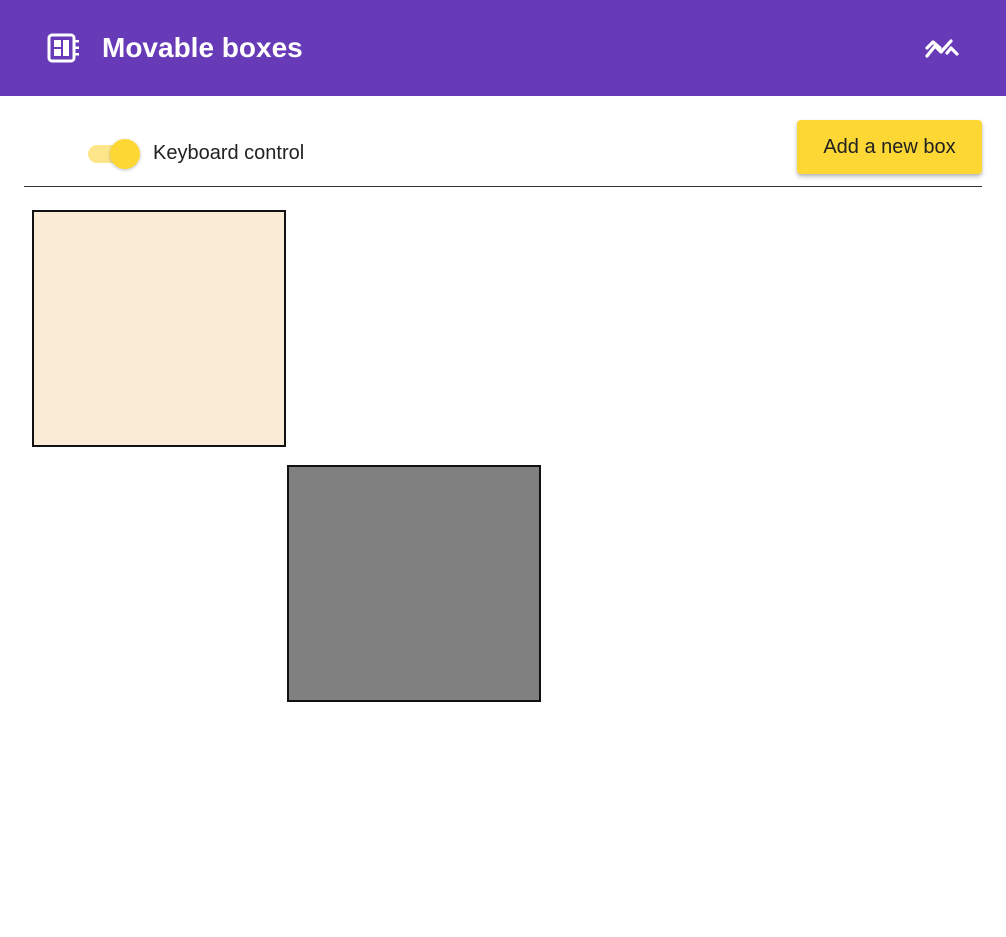 The width and height of the screenshot is (1006, 937). Describe the element at coordinates (503, 186) in the screenshot. I see `divider` at that location.